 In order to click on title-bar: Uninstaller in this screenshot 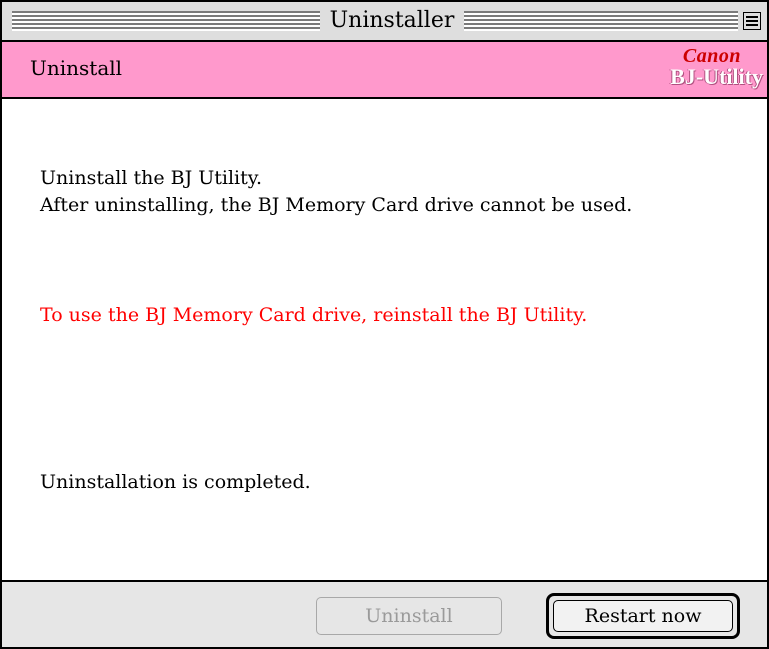, I will do `click(384, 22)`.